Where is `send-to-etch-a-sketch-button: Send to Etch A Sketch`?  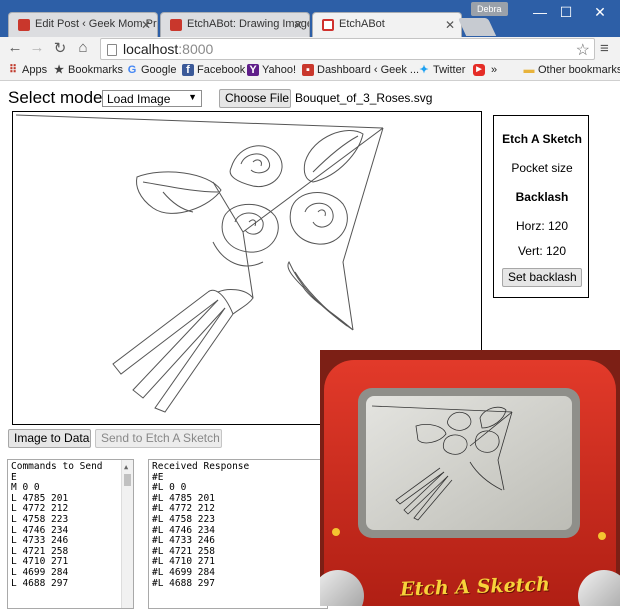
send-to-etch-a-sketch-button: Send to Etch A Sketch is located at coordinates (158, 438).